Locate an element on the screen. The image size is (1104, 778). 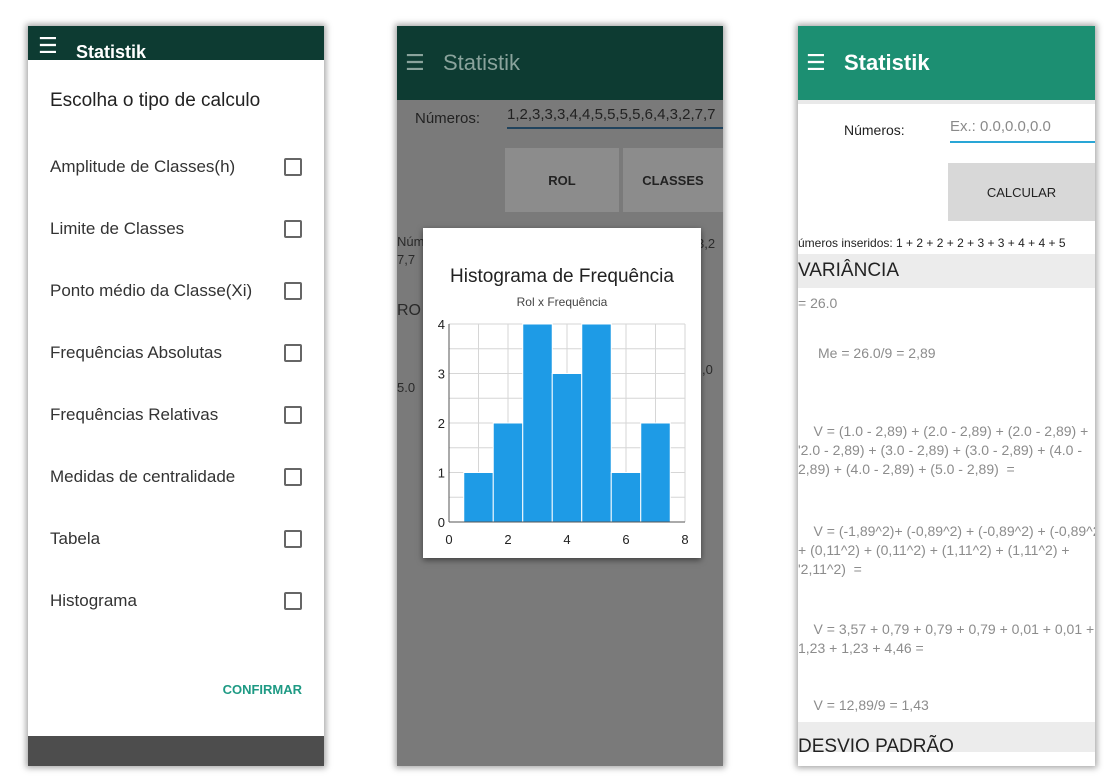
x-tick-label: 0 is located at coordinates (448, 539).